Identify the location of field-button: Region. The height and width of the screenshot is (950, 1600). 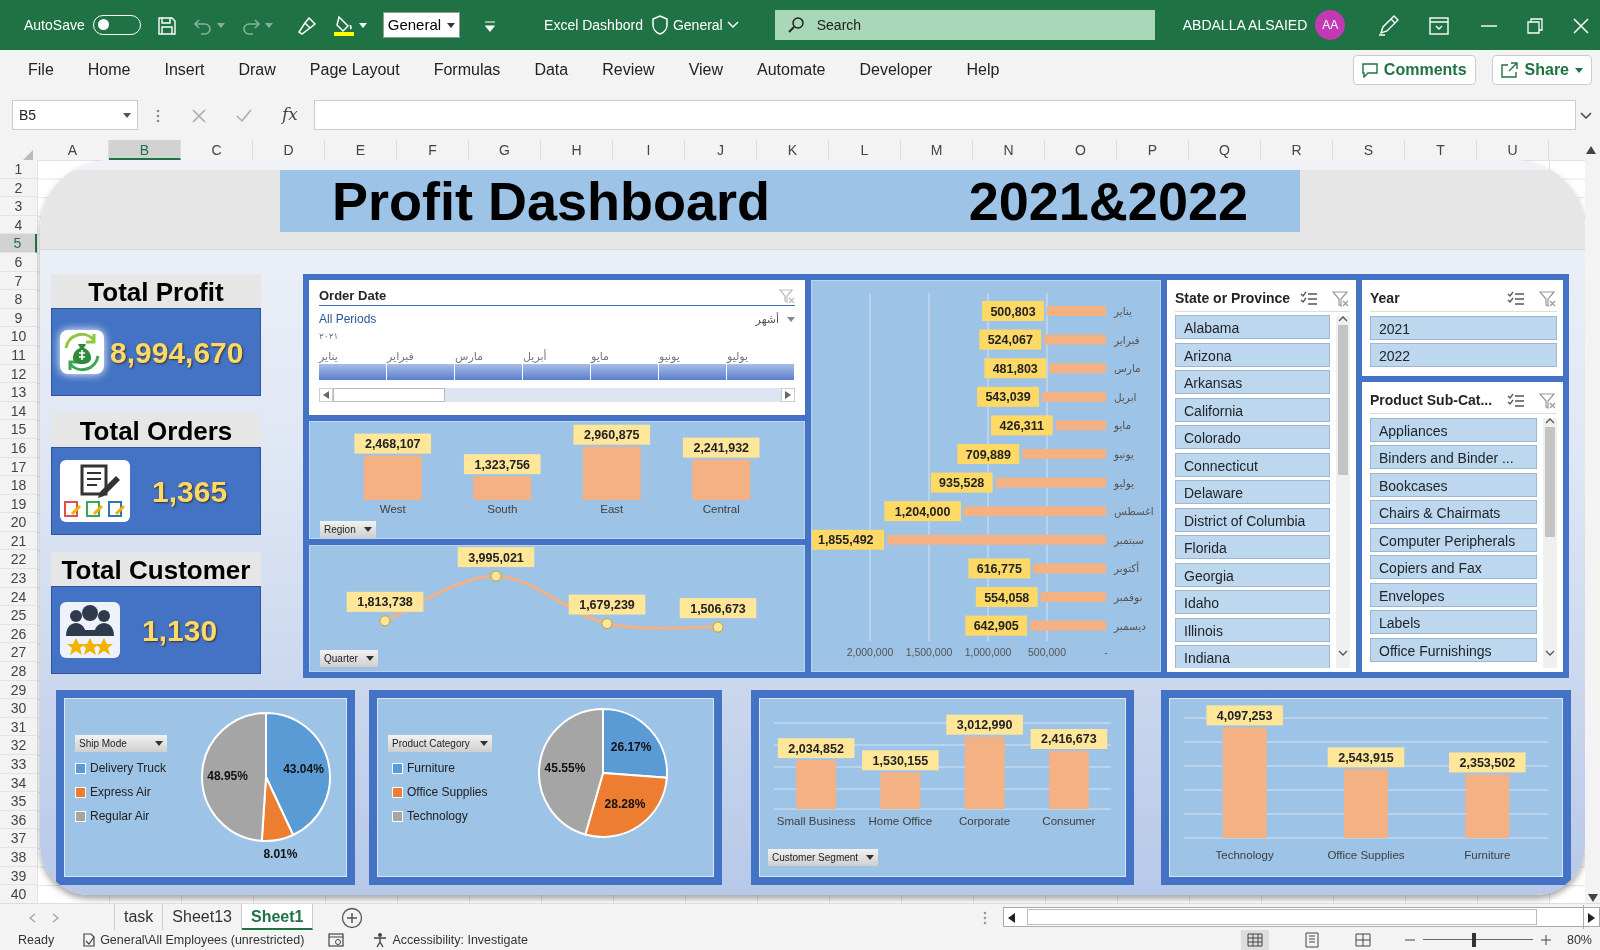
(348, 529).